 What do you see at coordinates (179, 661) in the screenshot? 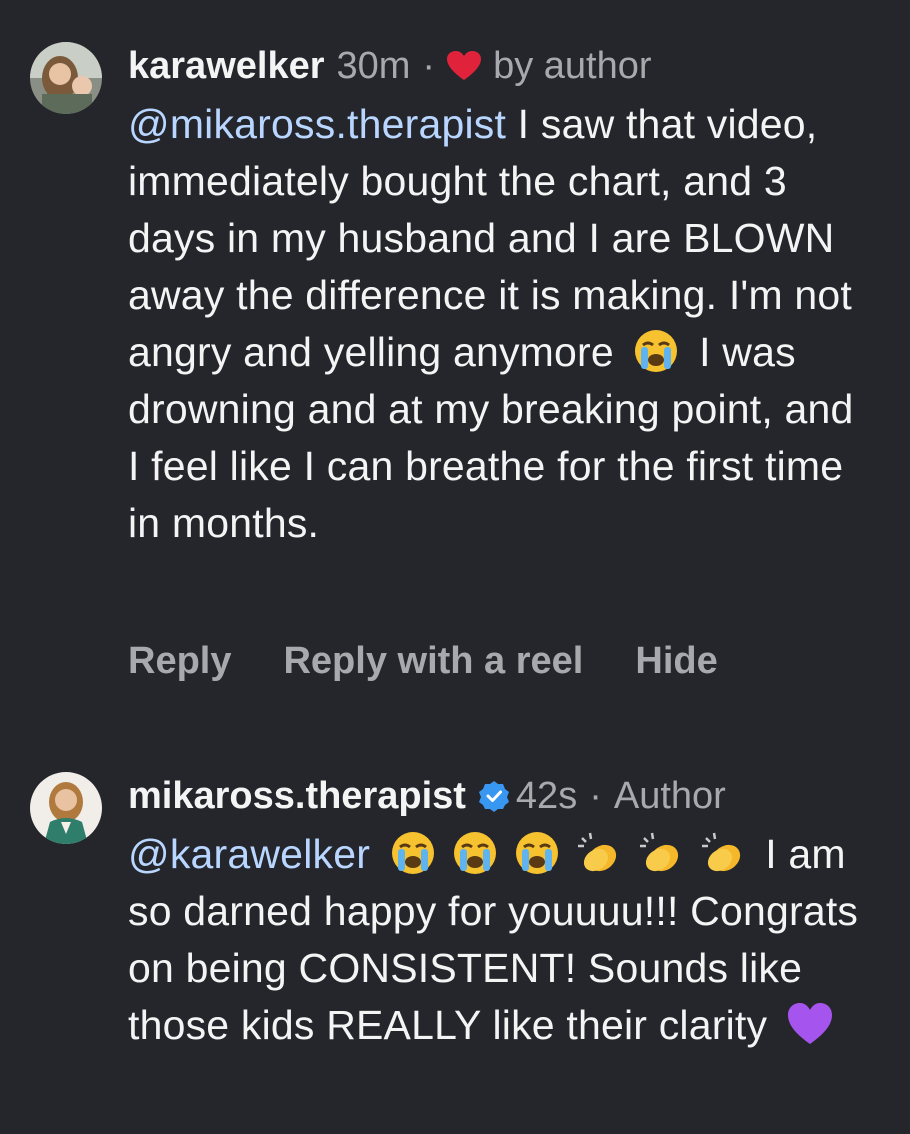
I see `reply-button: Reply` at bounding box center [179, 661].